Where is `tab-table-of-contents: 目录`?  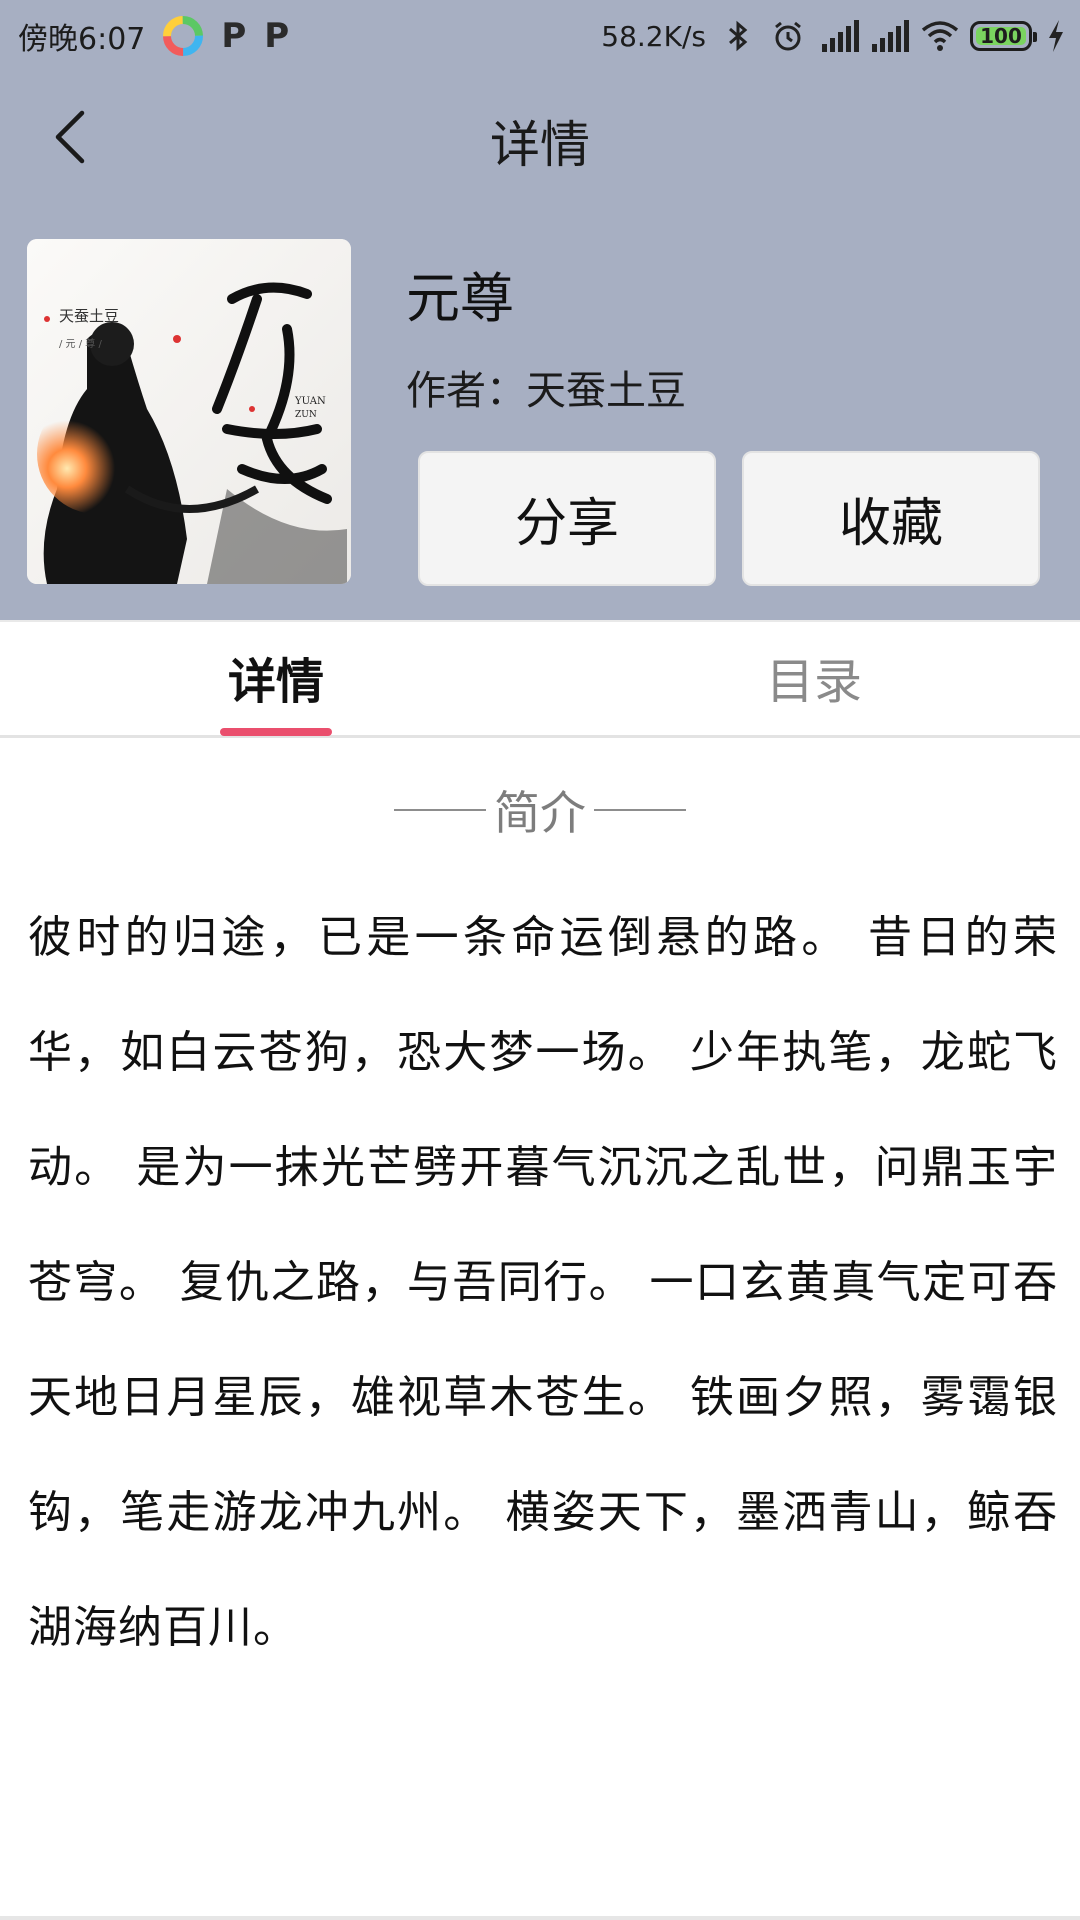 tab-table-of-contents: 目录 is located at coordinates (814, 681).